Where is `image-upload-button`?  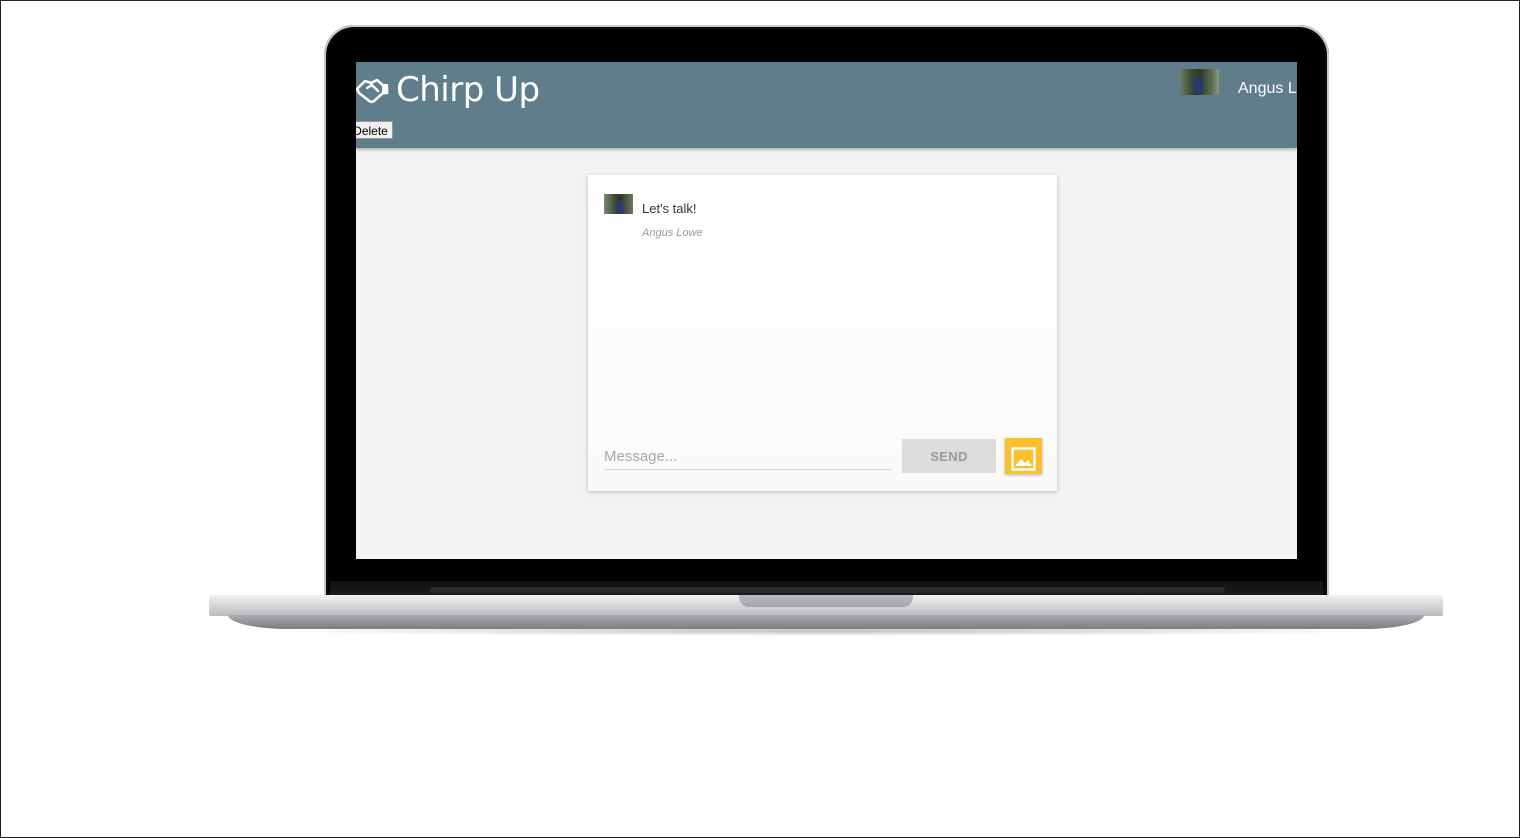 image-upload-button is located at coordinates (1023, 456).